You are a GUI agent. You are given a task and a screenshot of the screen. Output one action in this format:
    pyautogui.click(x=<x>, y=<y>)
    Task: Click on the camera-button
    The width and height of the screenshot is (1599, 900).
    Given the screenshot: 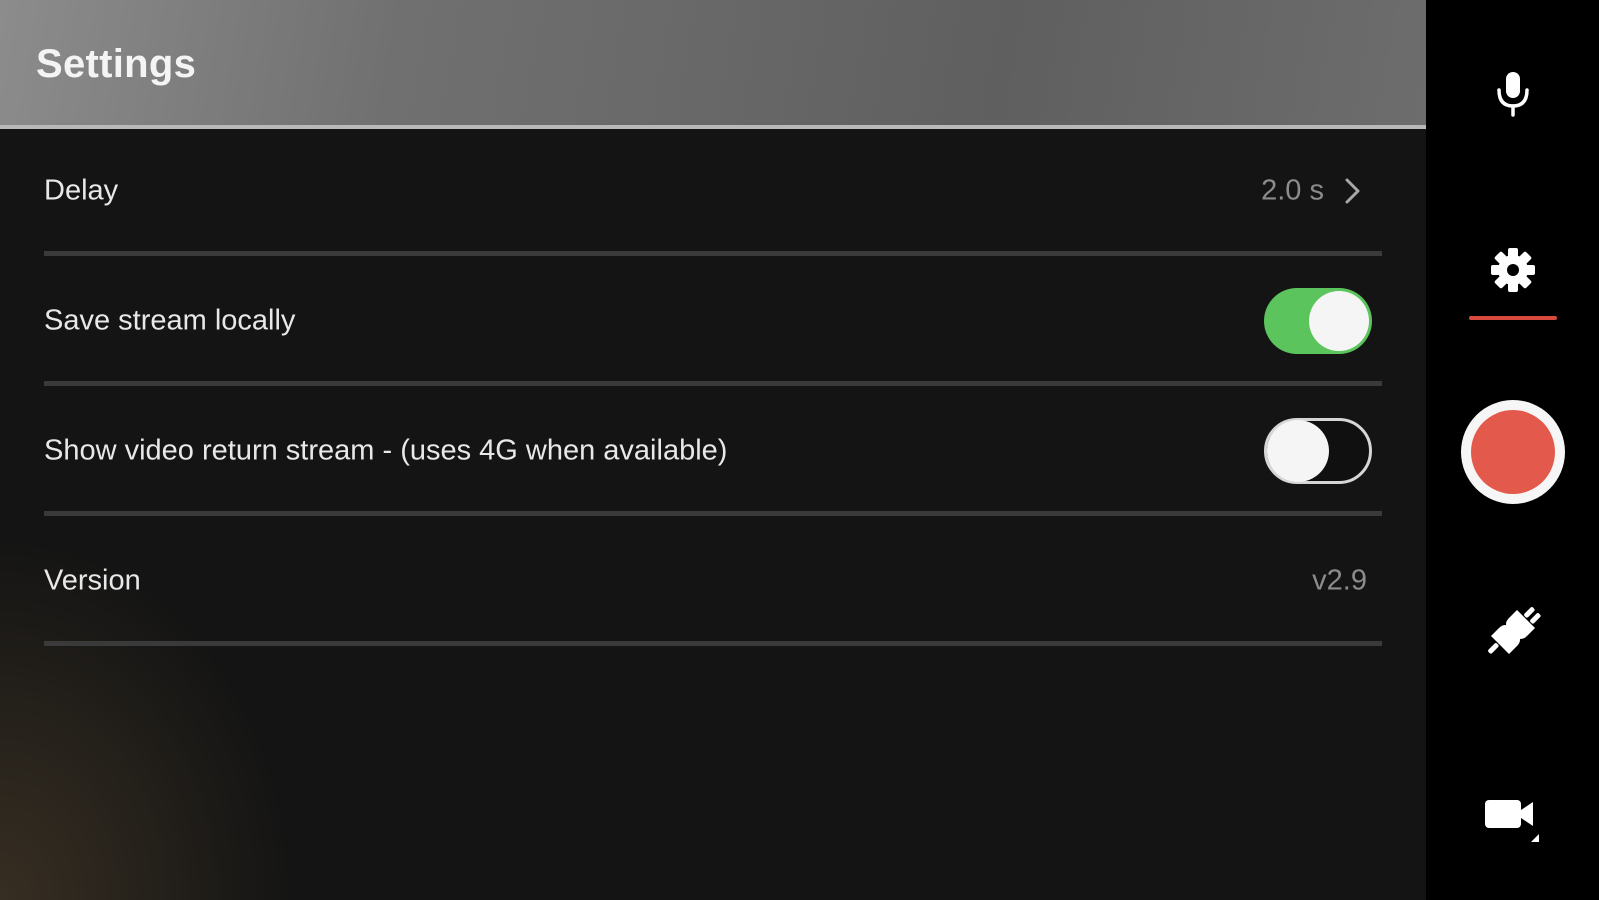 What is the action you would take?
    pyautogui.click(x=1513, y=816)
    